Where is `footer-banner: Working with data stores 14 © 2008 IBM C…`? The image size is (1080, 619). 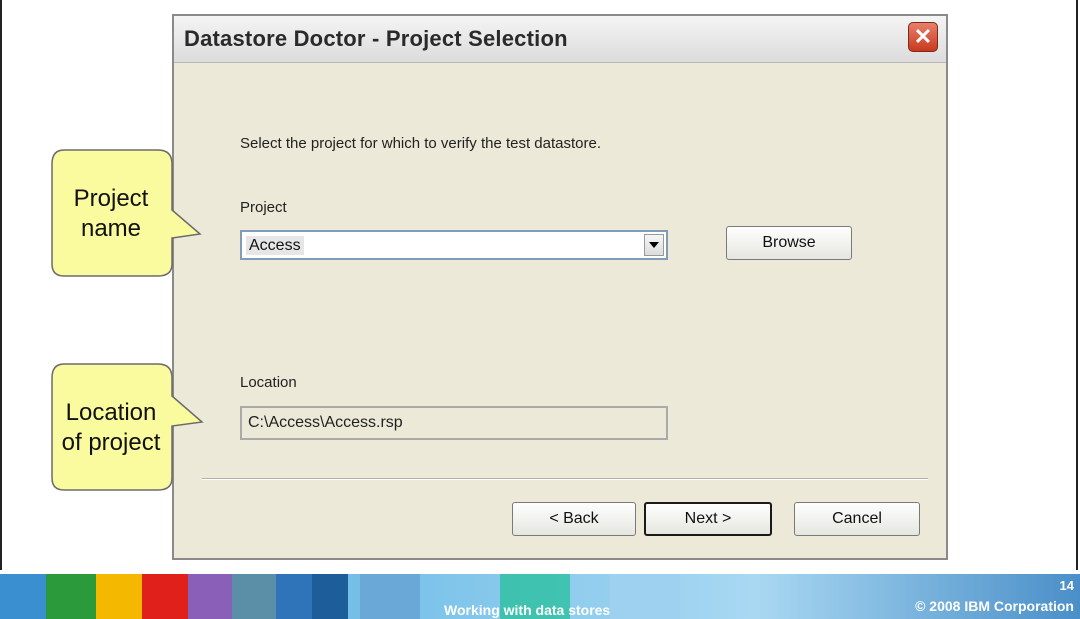
footer-banner: Working with data stores 14 © 2008 IBM C… is located at coordinates (540, 596).